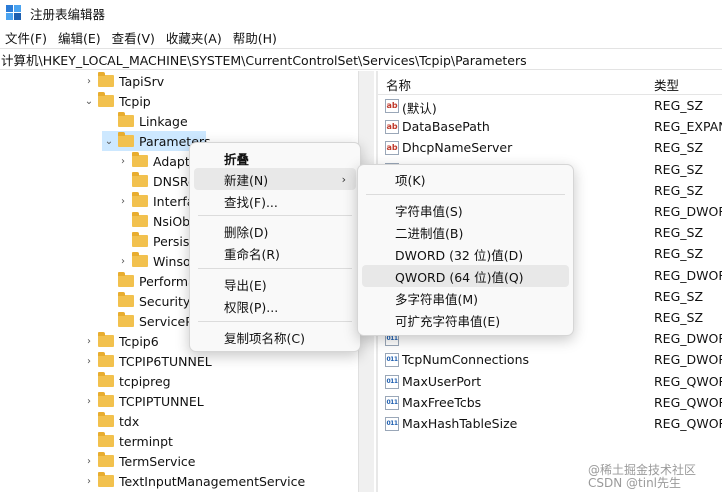  I want to click on menu-export-item: 导出(E), so click(275, 284).